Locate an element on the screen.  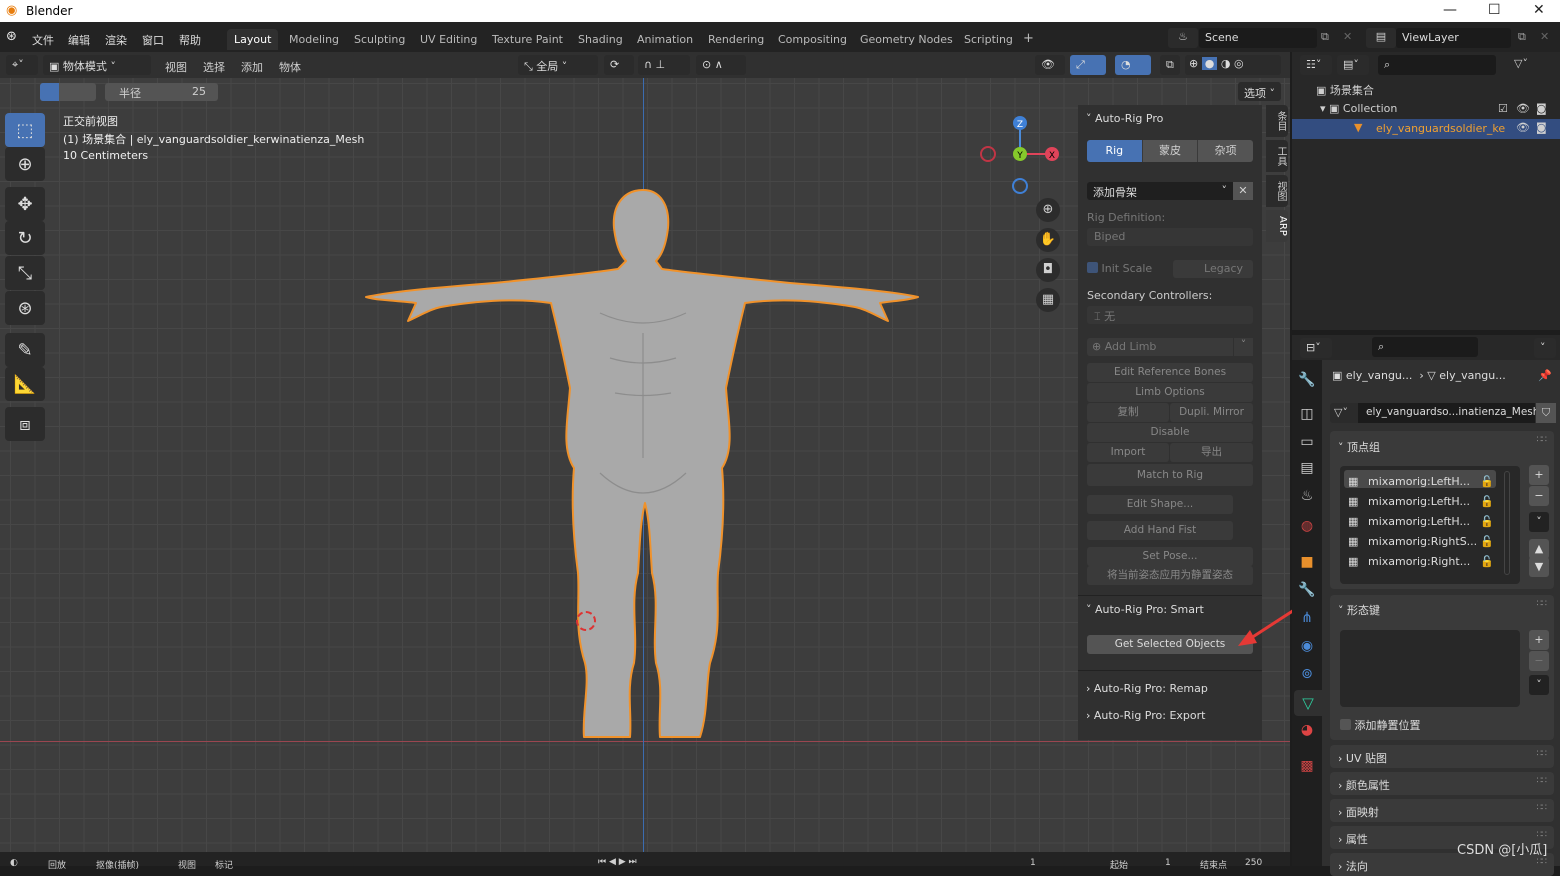
export-button: 导出 is located at coordinates (1211, 452).